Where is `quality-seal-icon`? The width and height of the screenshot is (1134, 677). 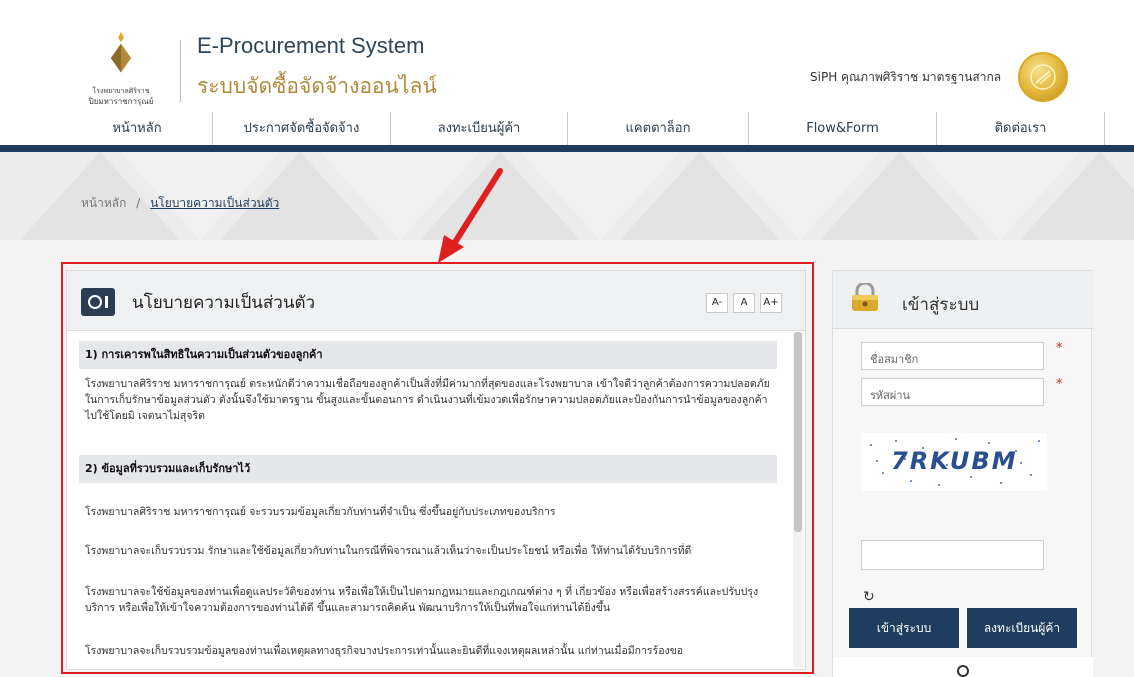
quality-seal-icon is located at coordinates (1043, 77).